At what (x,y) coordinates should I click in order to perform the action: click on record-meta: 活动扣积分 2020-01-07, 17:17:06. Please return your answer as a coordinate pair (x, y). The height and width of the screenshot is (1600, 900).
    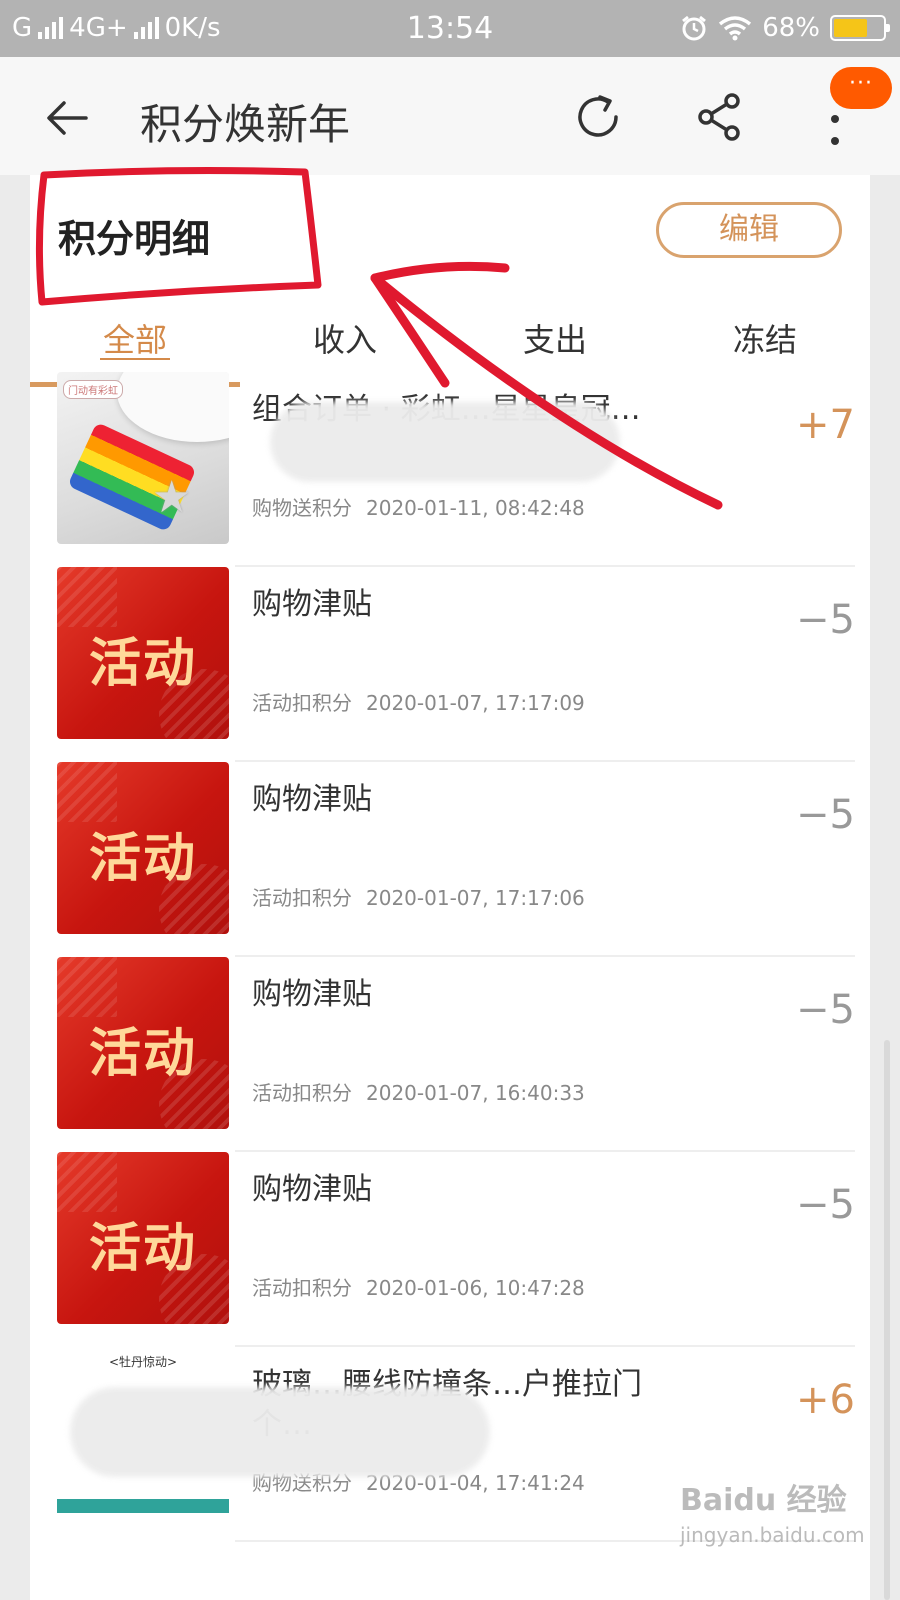
    Looking at the image, I should click on (418, 896).